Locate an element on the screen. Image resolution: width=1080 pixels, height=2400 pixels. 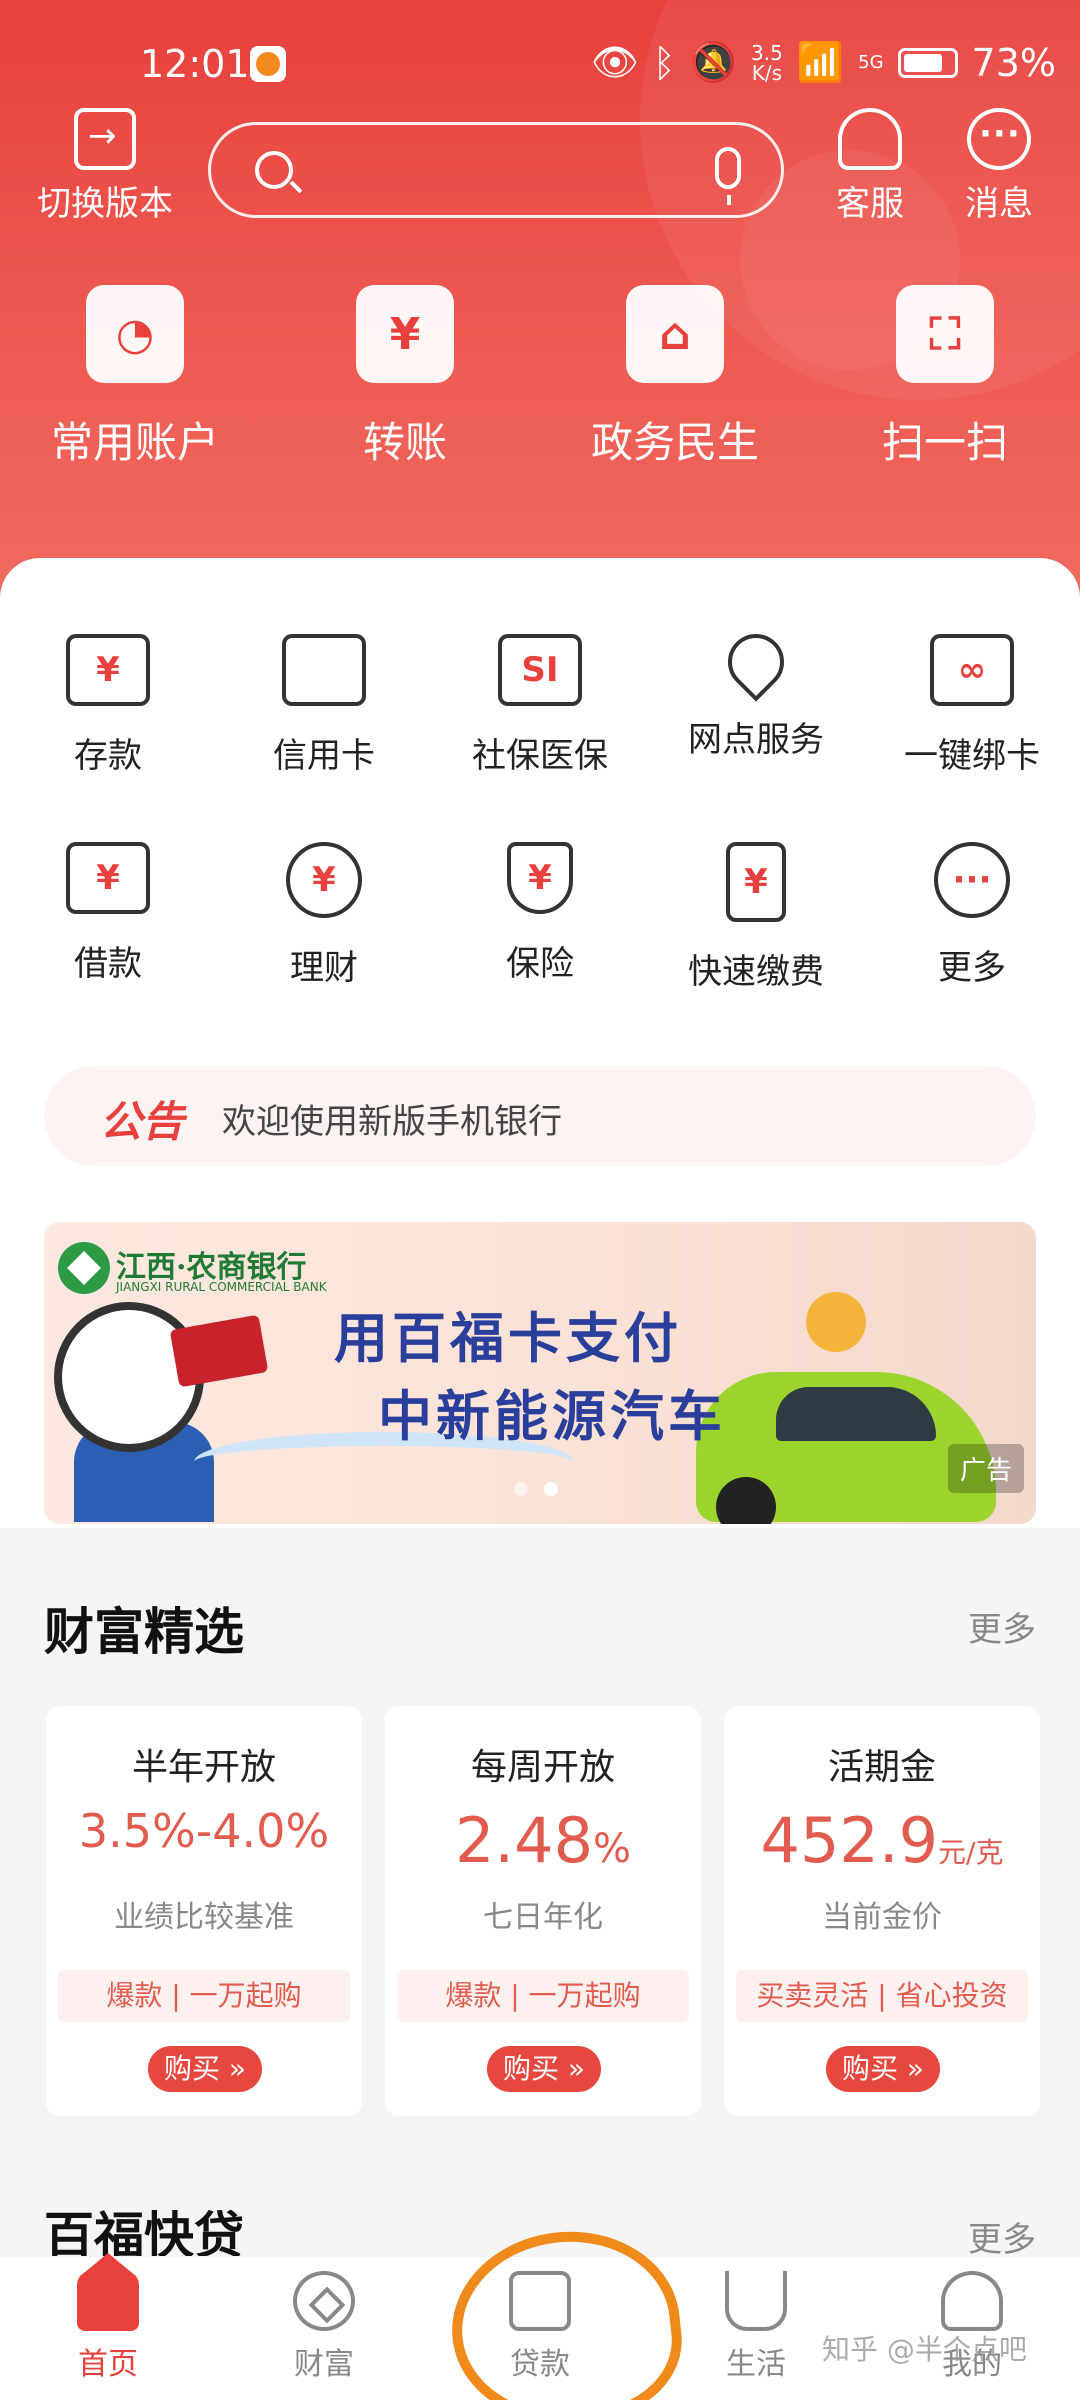
battery-icon is located at coordinates (927, 62).